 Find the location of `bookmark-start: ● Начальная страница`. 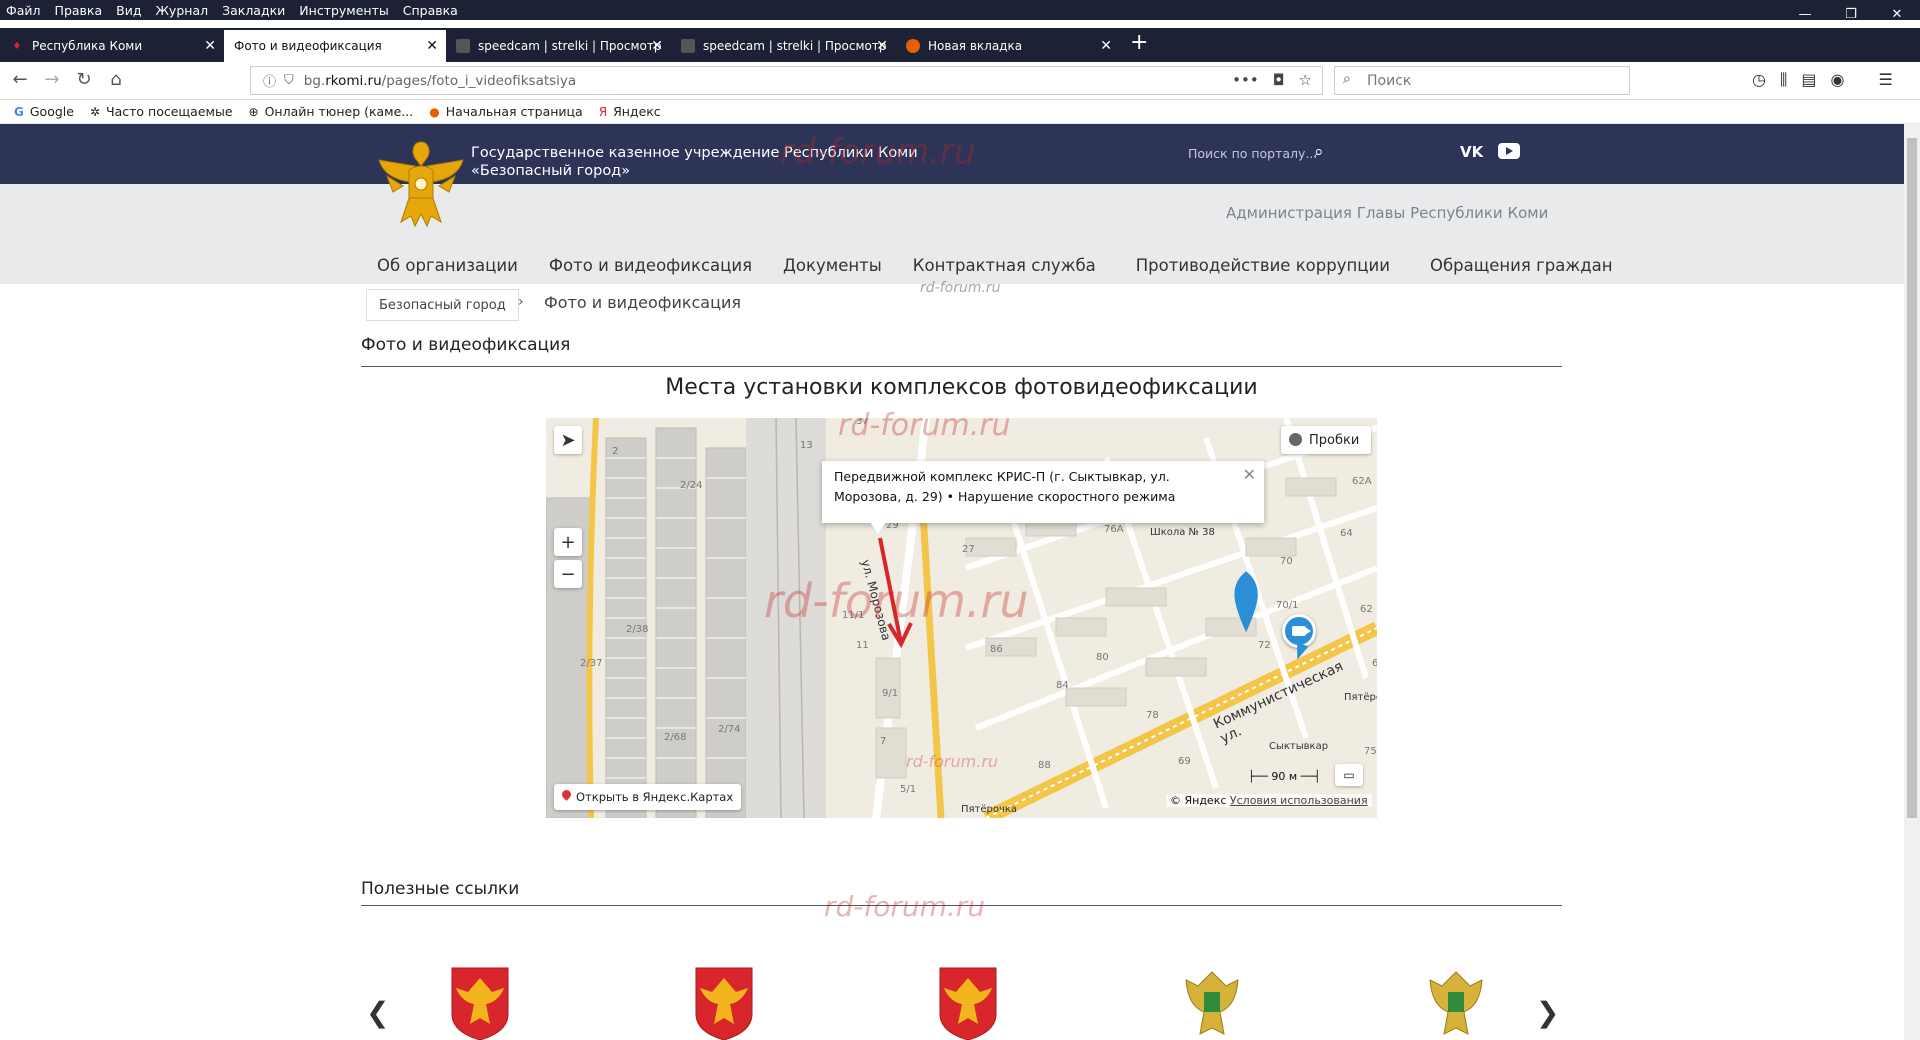

bookmark-start: ● Начальная страница is located at coordinates (505, 111).